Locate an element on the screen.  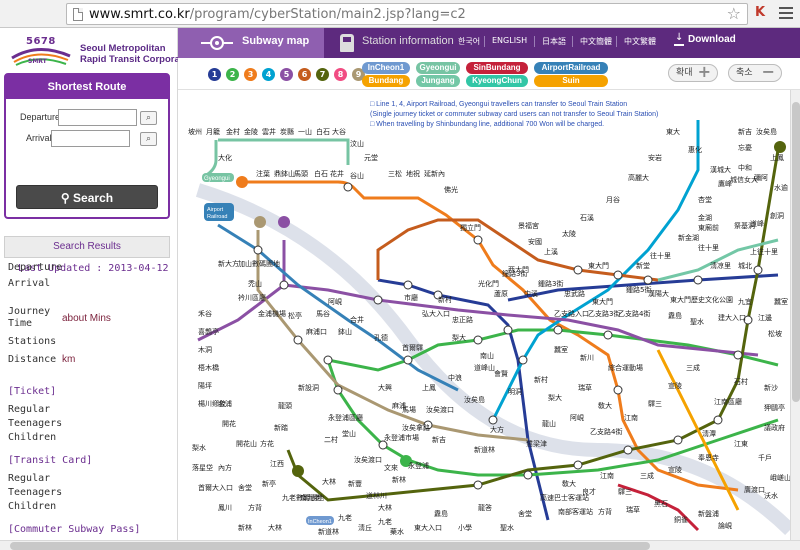
station-label: 大谷 is located at coordinates (339, 131).